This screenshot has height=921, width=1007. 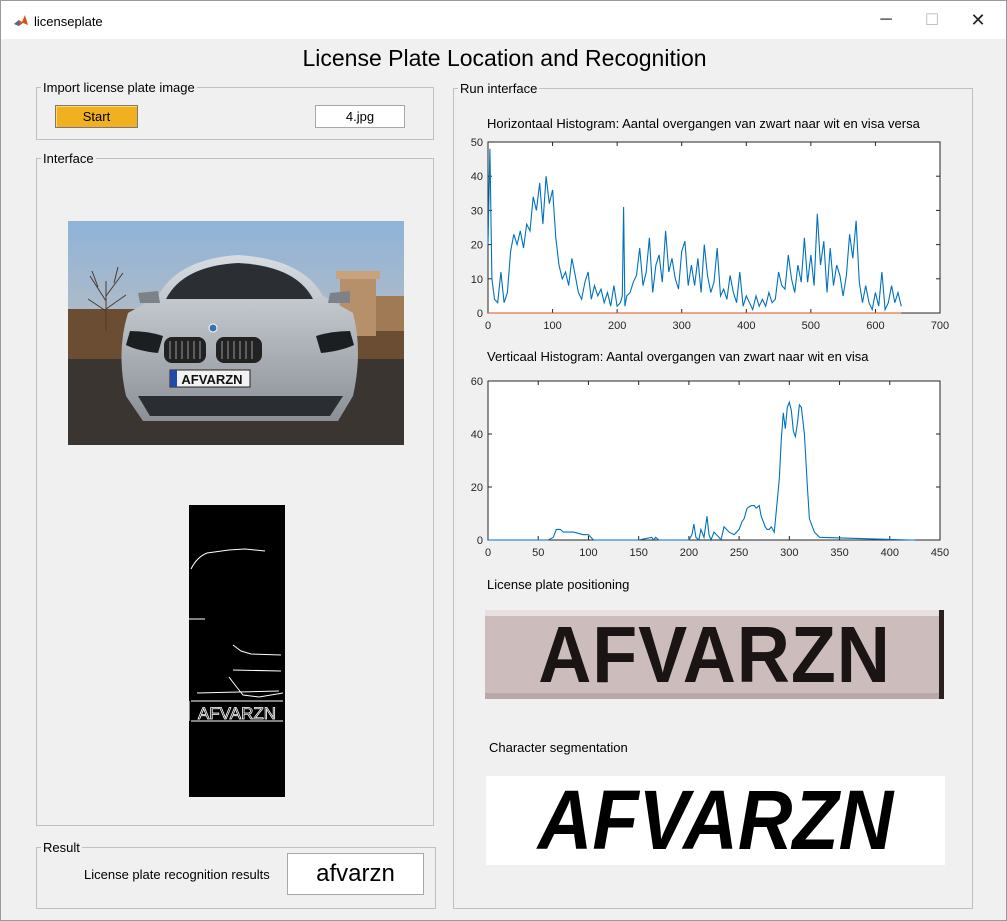 What do you see at coordinates (177, 874) in the screenshot?
I see `result-label: License plate recognition results` at bounding box center [177, 874].